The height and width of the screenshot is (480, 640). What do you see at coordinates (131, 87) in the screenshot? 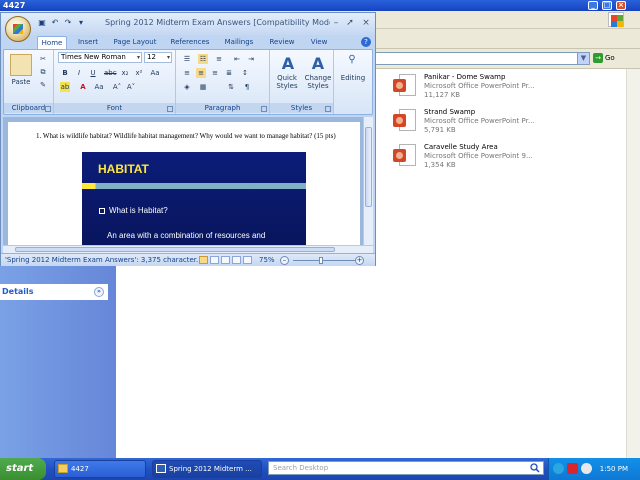
I see `shrink-font-icon: A˅` at bounding box center [131, 87].